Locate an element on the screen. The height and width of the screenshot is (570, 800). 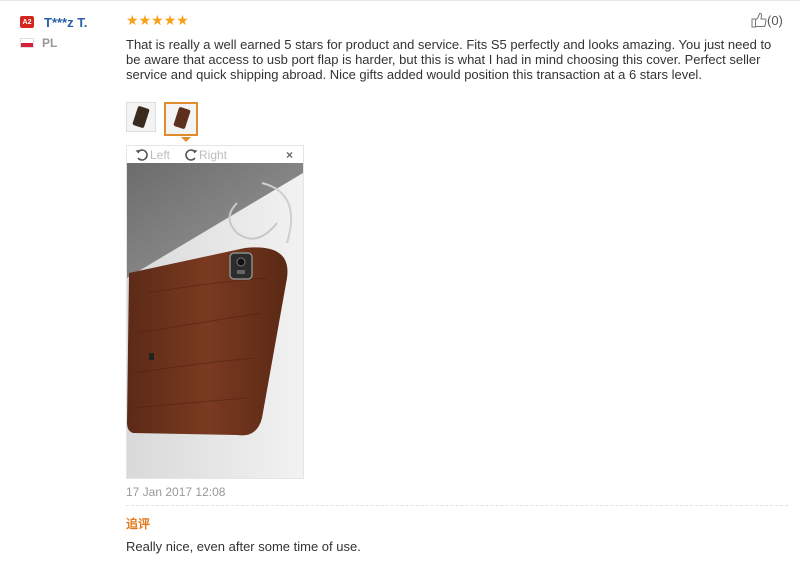
selected-thumbnail-caret is located at coordinates (186, 139).